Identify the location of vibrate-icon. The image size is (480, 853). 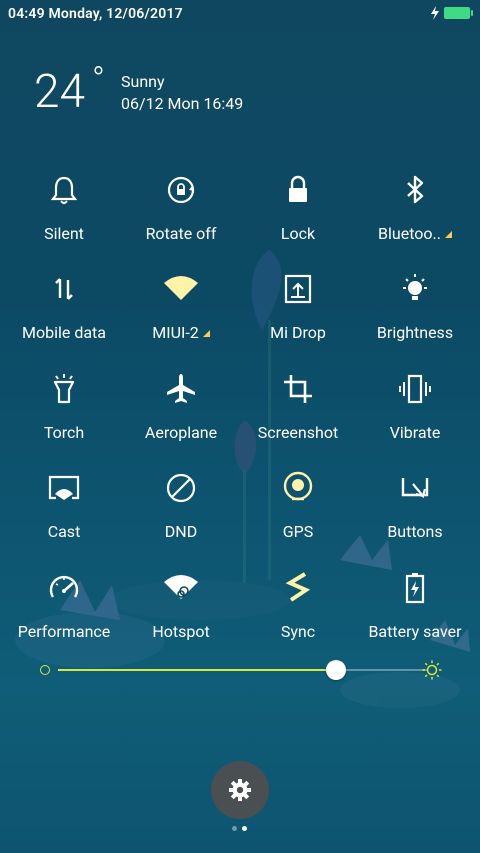
(415, 389).